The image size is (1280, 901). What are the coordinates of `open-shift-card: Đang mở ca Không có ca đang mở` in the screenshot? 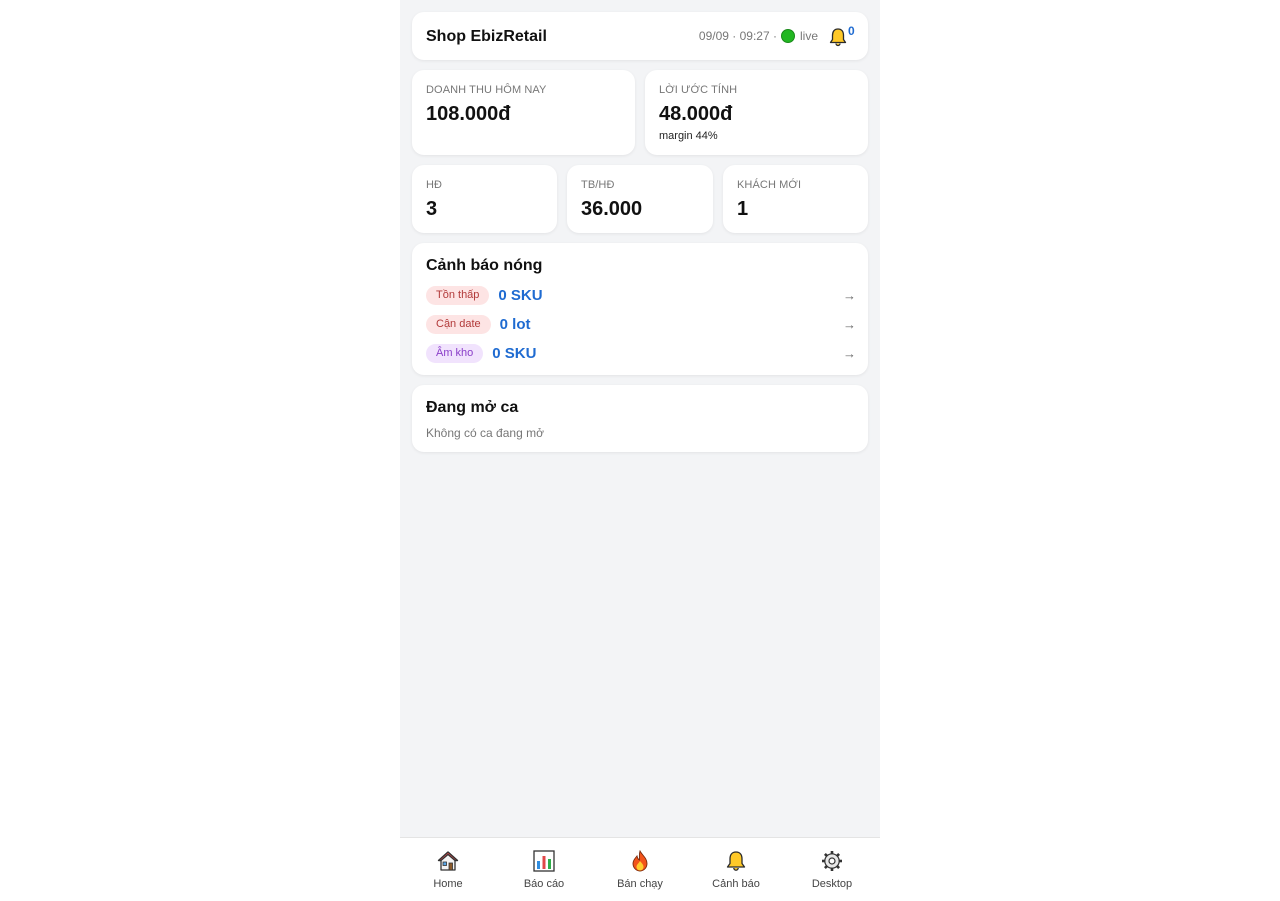 It's located at (640, 418).